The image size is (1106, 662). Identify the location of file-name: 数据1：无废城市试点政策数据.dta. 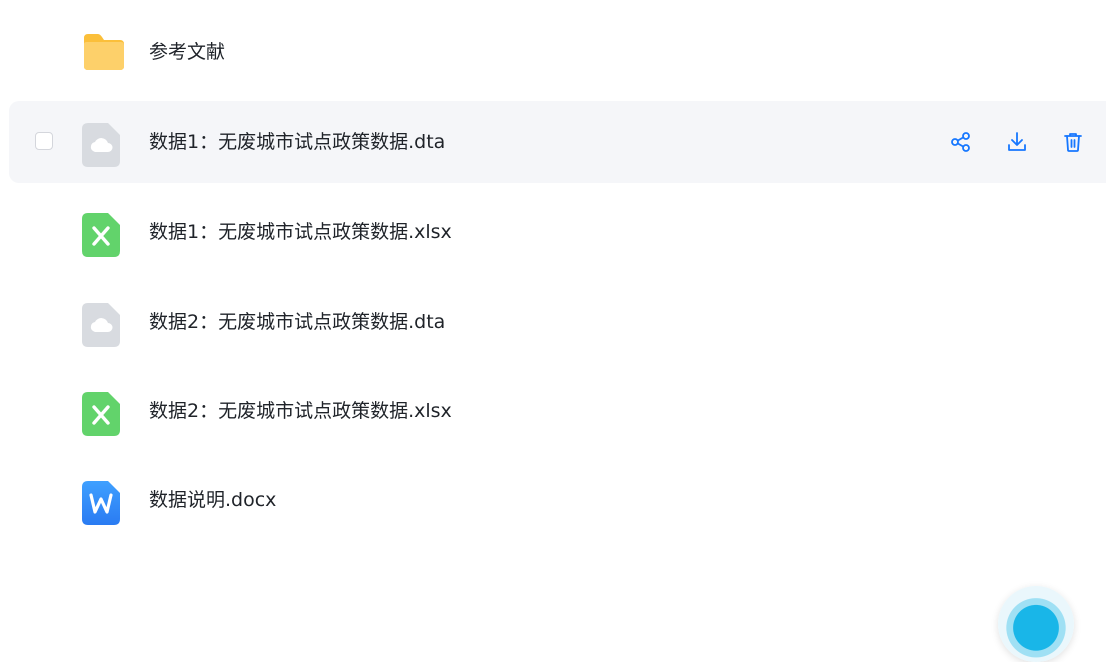
(297, 142).